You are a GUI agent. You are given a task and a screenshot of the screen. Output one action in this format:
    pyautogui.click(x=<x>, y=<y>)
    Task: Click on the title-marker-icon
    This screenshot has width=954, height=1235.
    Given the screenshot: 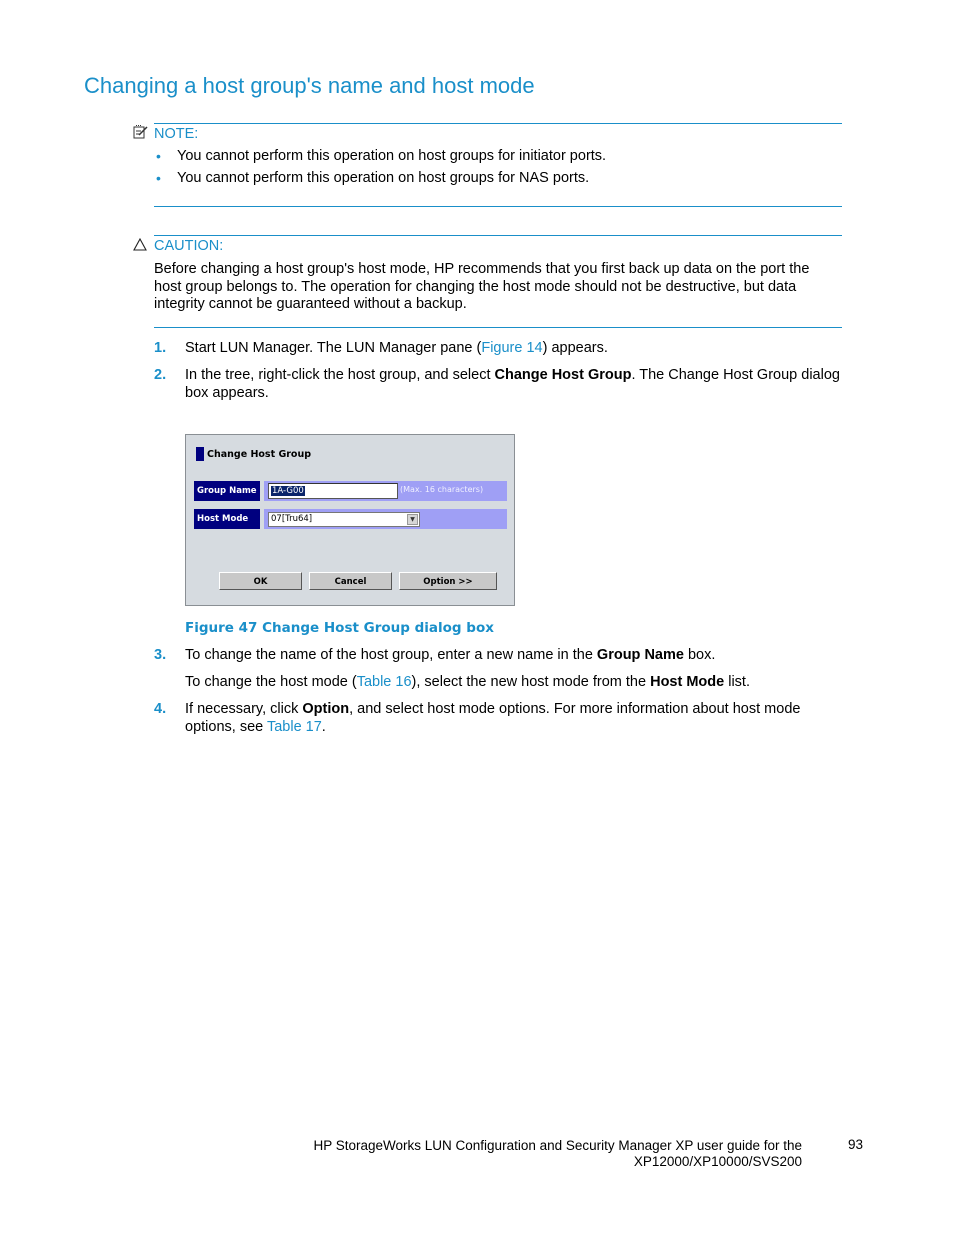 What is the action you would take?
    pyautogui.click(x=200, y=454)
    